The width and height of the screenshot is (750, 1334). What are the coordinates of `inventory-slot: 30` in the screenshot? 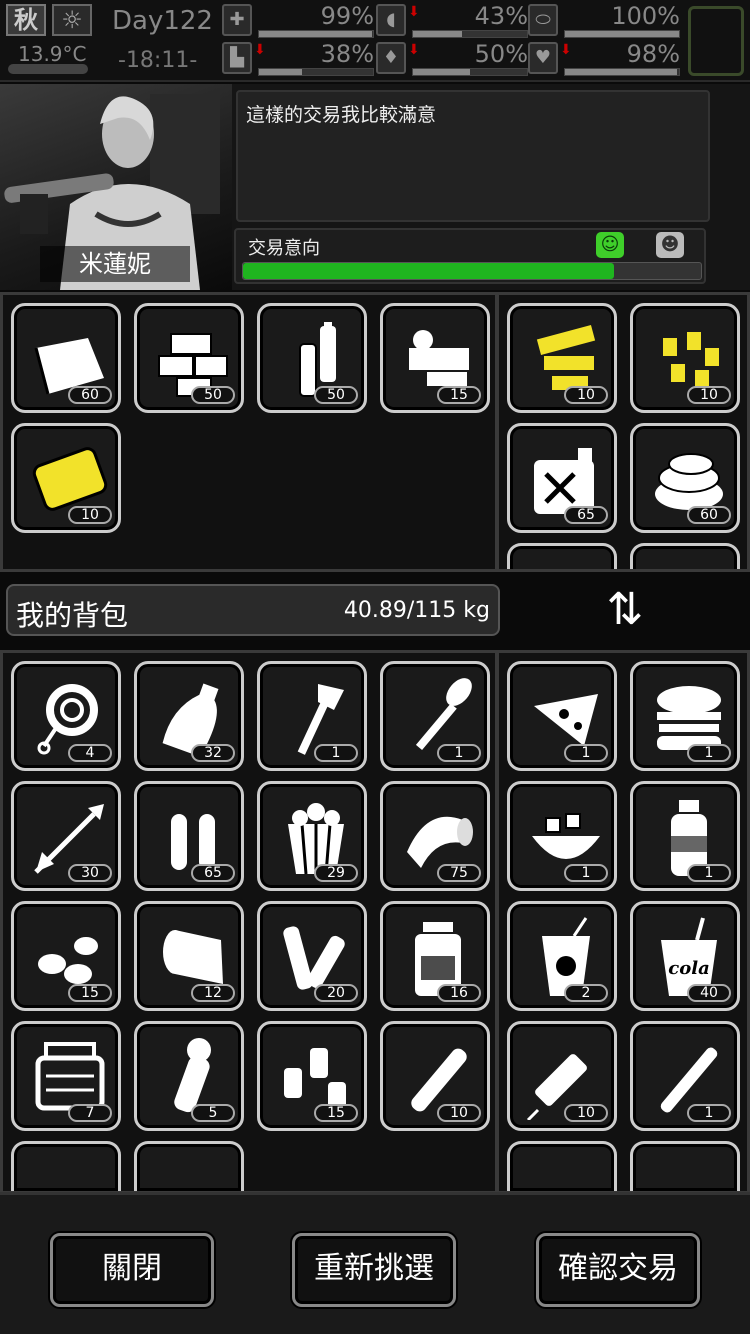 It's located at (66, 836).